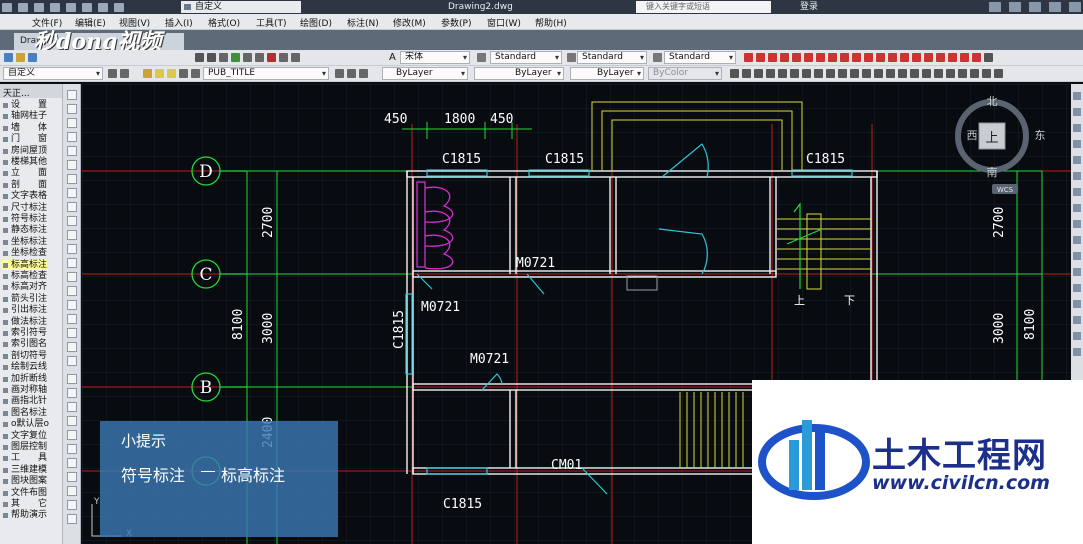 The width and height of the screenshot is (1083, 544). What do you see at coordinates (72, 477) in the screenshot?
I see `scale-icon` at bounding box center [72, 477].